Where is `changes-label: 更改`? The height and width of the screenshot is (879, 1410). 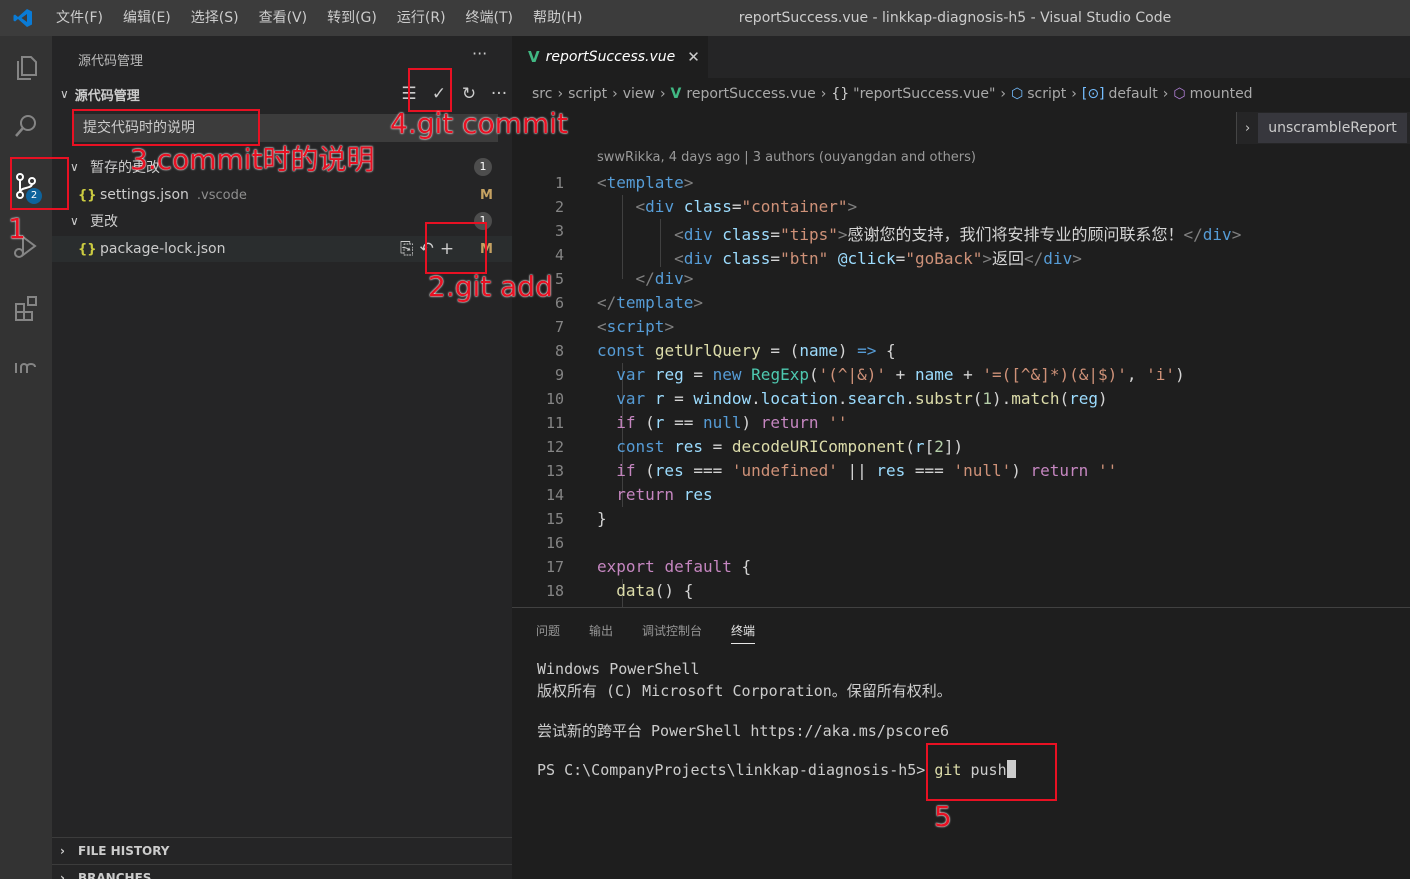
changes-label: 更改 is located at coordinates (104, 222).